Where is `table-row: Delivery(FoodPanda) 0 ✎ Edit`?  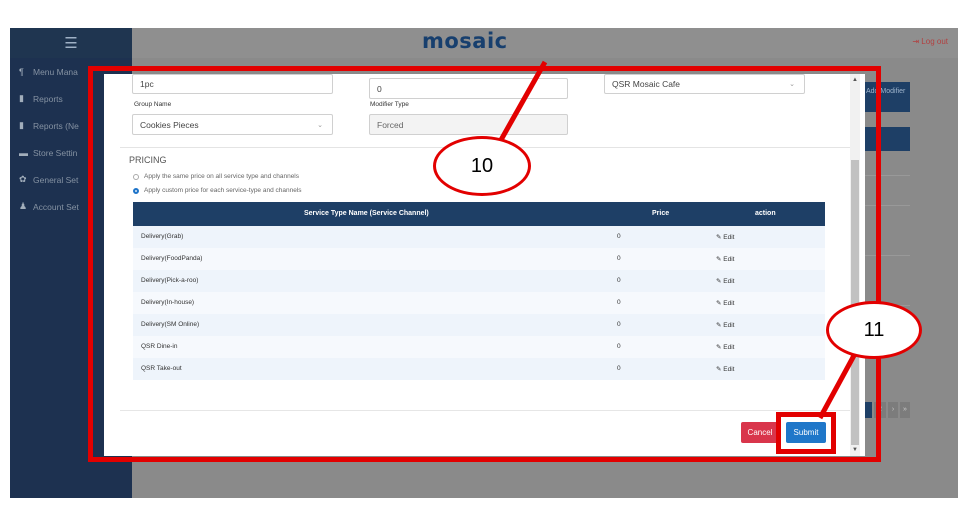
table-row: Delivery(FoodPanda) 0 ✎ Edit is located at coordinates (479, 259).